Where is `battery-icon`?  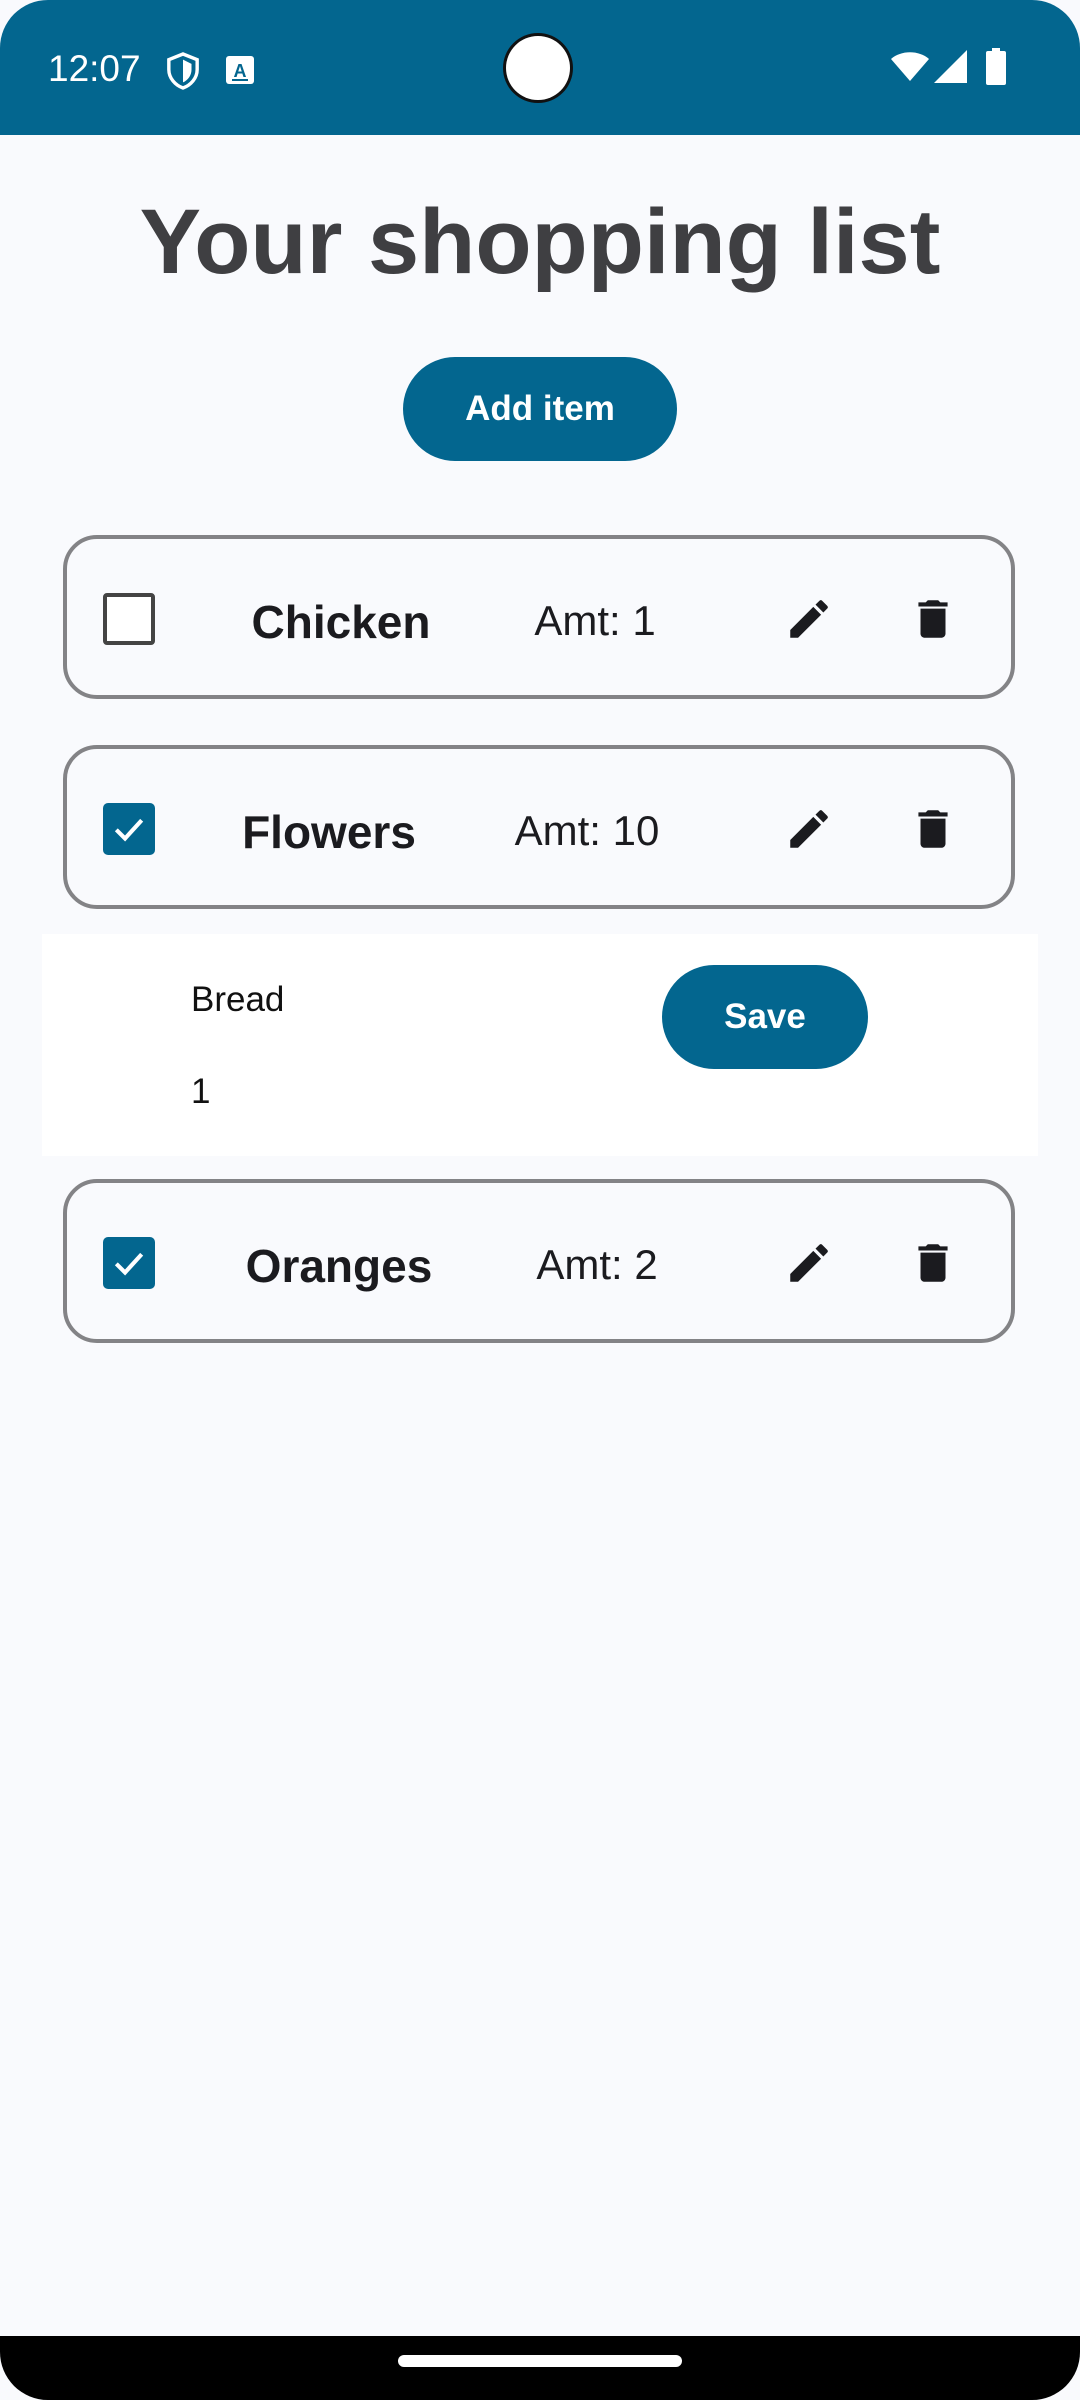 battery-icon is located at coordinates (996, 69).